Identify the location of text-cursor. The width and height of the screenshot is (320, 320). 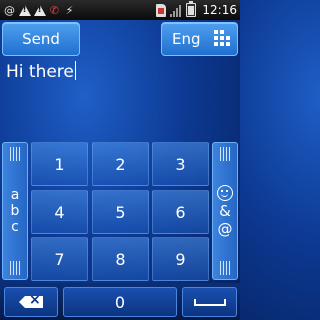
(75, 70).